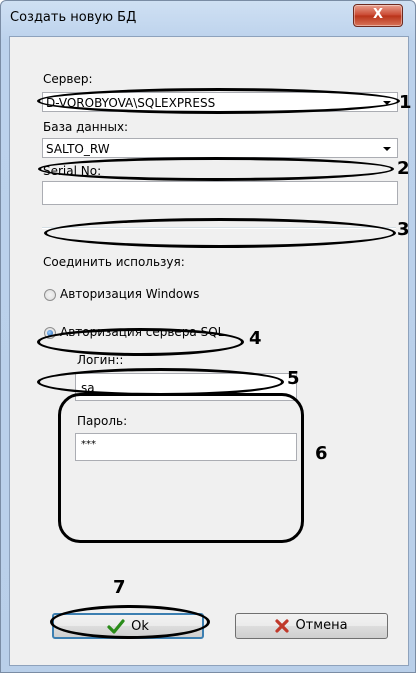 The image size is (416, 673). Describe the element at coordinates (321, 453) in the screenshot. I see `annotation-number-6: 6` at that location.